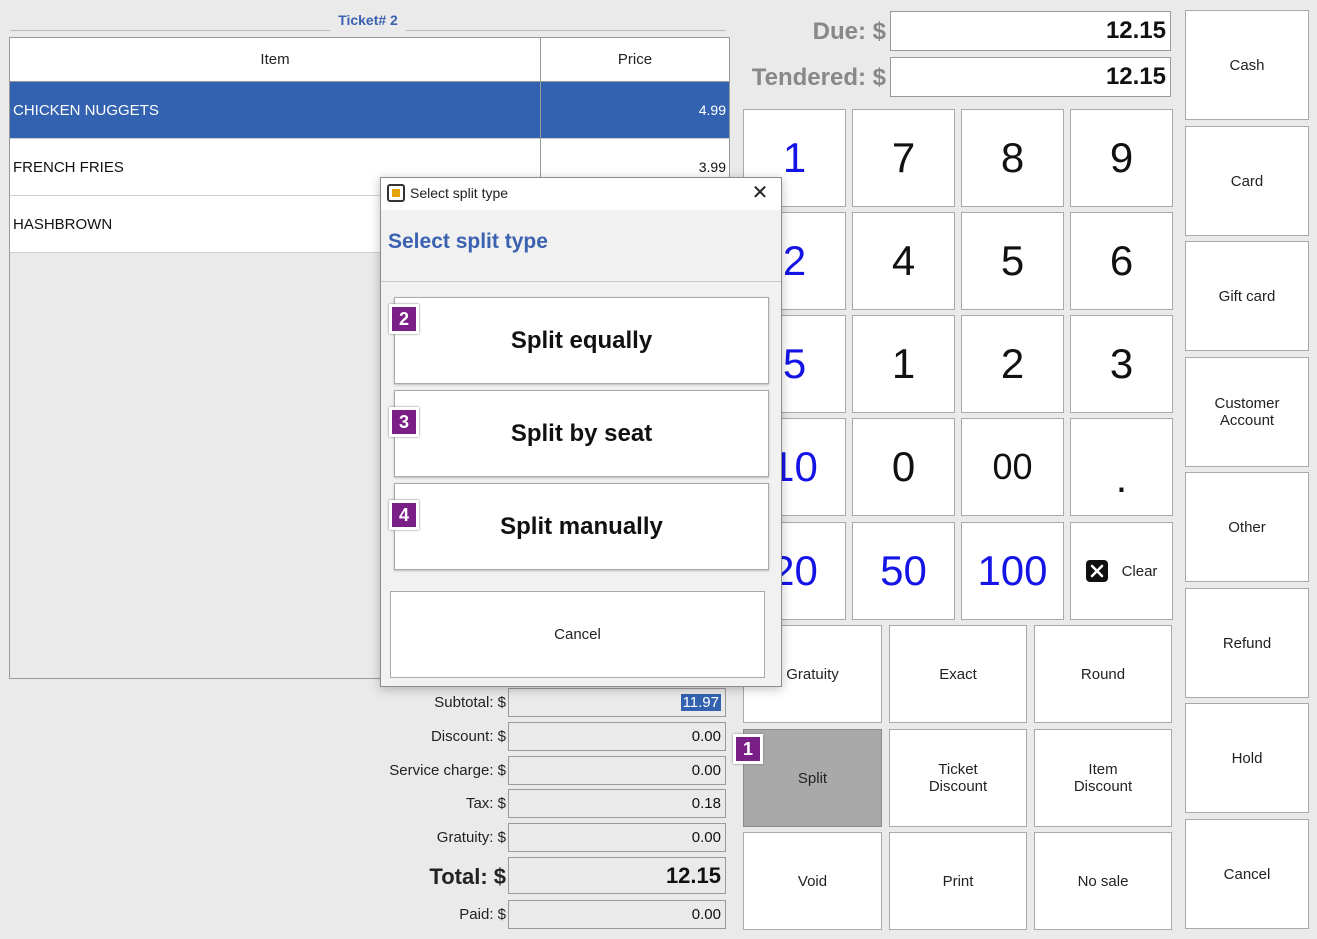  I want to click on key-4-button: 4, so click(903, 261).